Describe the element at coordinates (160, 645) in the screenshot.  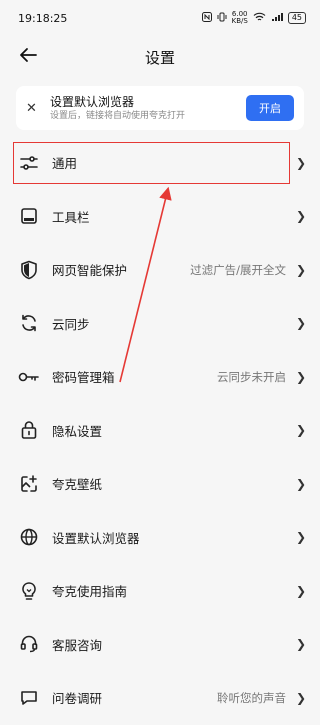
I see `settings-item-customer-service: 客服咨询 ❯` at that location.